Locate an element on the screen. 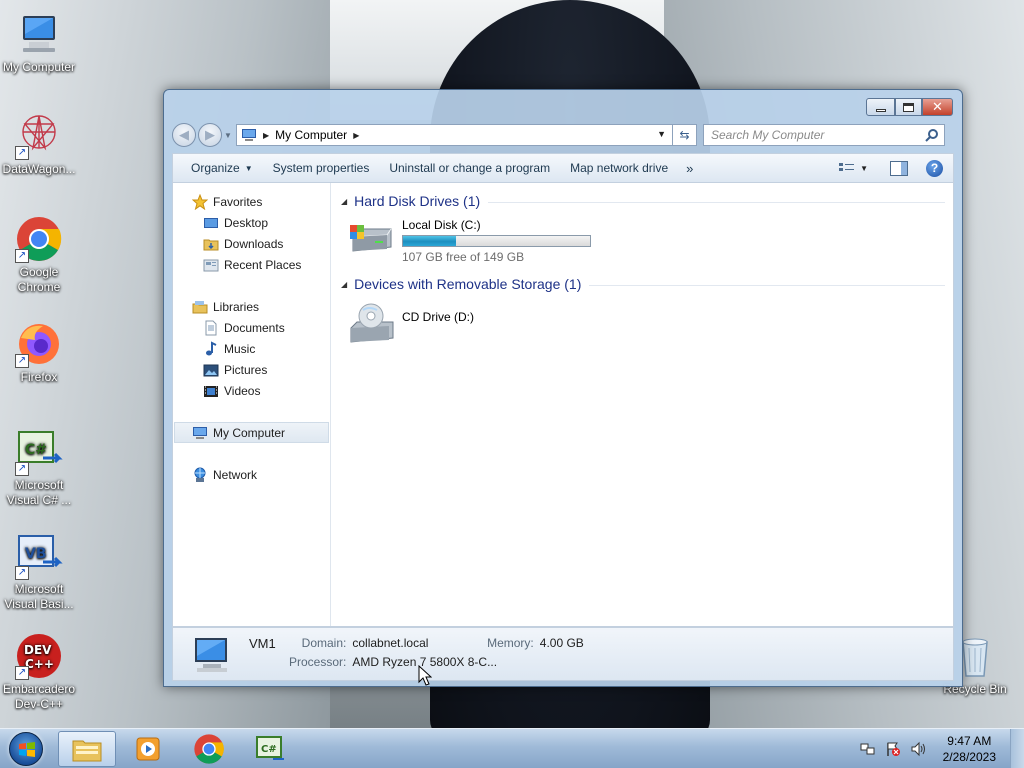  nav-item-recent-places: Recent Places is located at coordinates (251, 264).